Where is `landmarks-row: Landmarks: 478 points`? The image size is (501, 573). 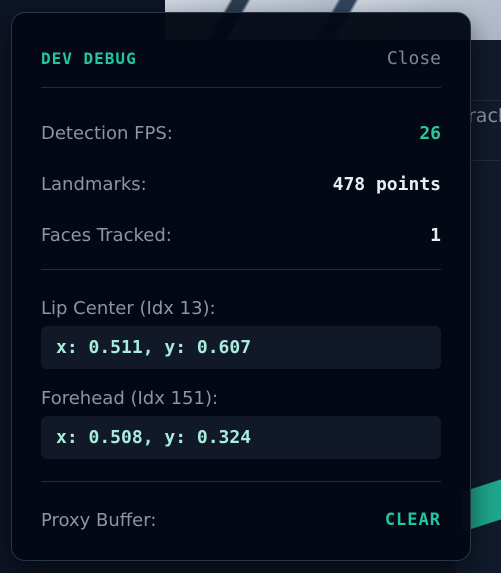 landmarks-row: Landmarks: 478 points is located at coordinates (241, 184).